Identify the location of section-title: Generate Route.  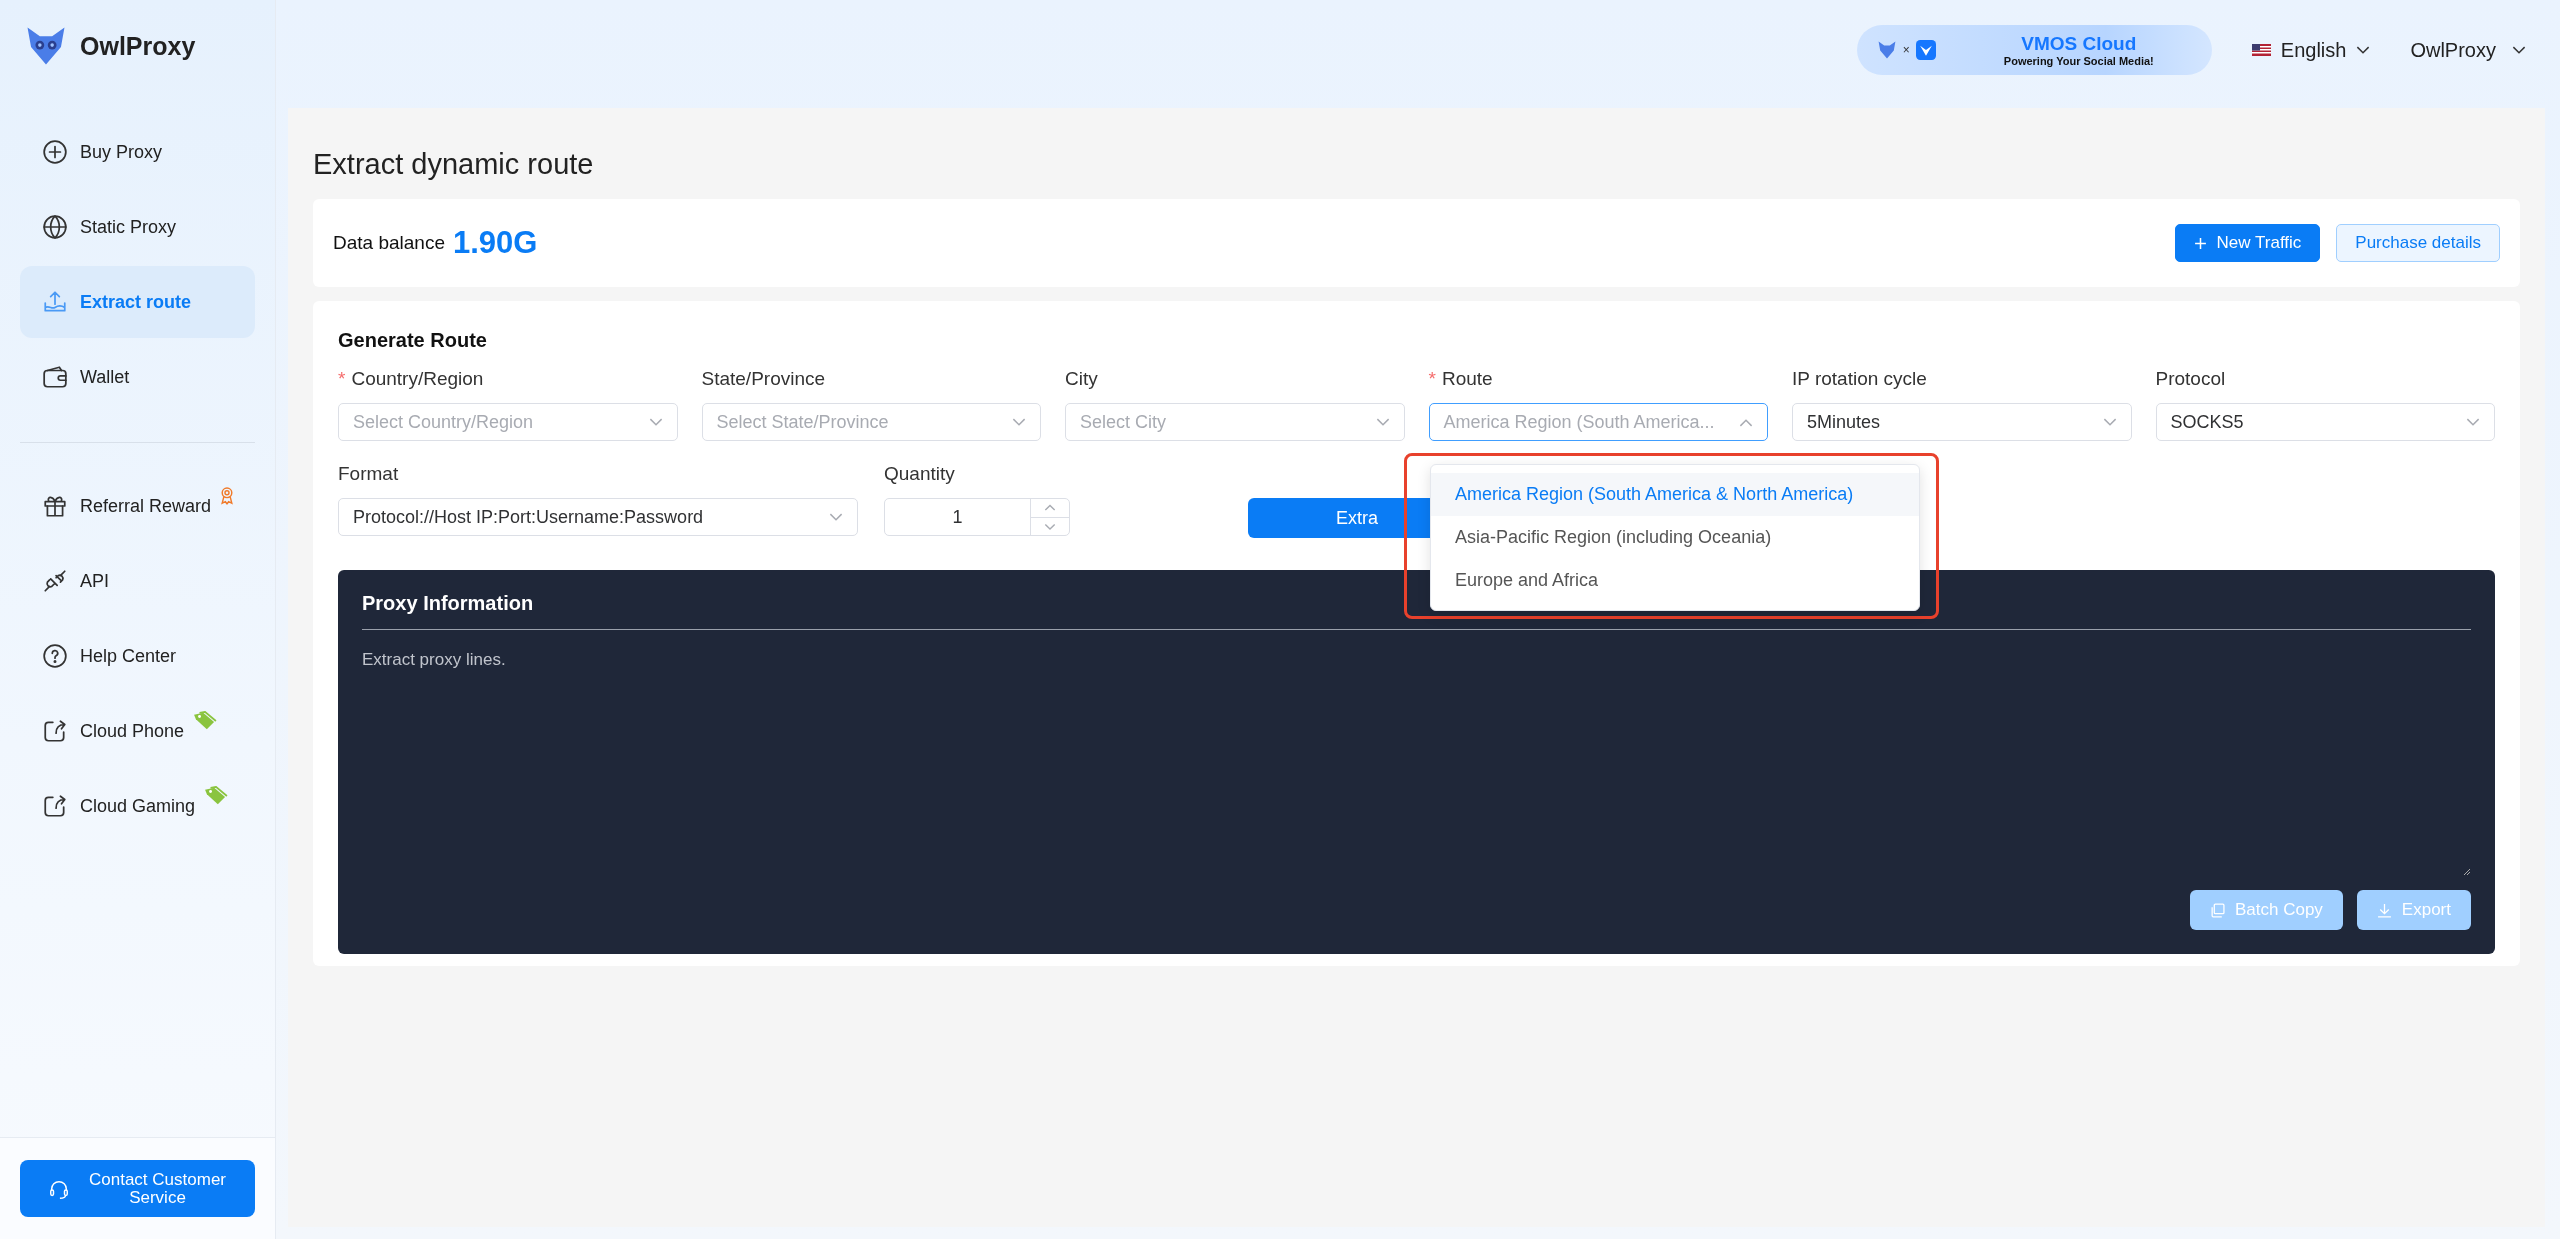
(413, 340).